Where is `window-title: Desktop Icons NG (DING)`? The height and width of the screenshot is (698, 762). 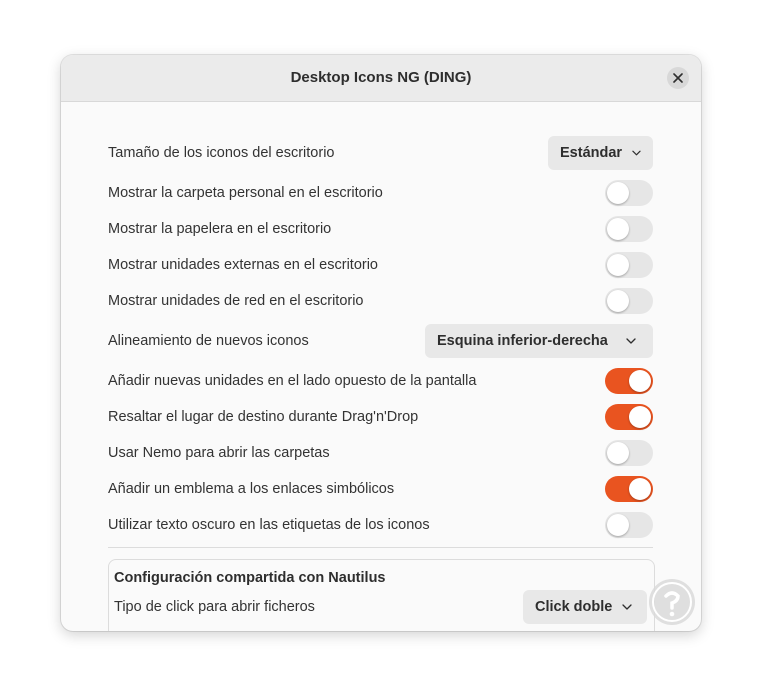 window-title: Desktop Icons NG (DING) is located at coordinates (381, 77).